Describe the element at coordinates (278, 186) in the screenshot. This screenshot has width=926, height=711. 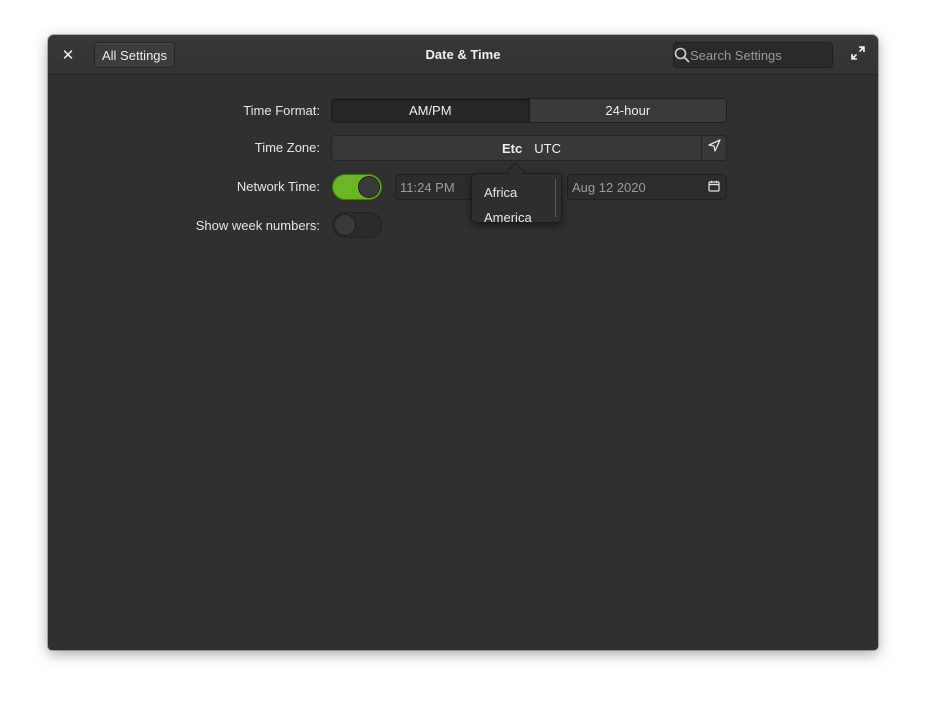
I see `network-time-label: Network Time:` at that location.